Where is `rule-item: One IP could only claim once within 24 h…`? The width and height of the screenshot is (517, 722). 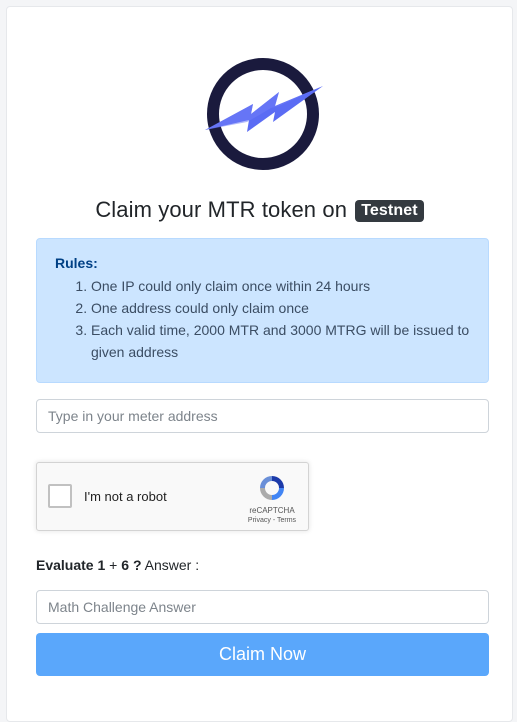
rule-item: One IP could only claim once within 24 h… is located at coordinates (280, 286).